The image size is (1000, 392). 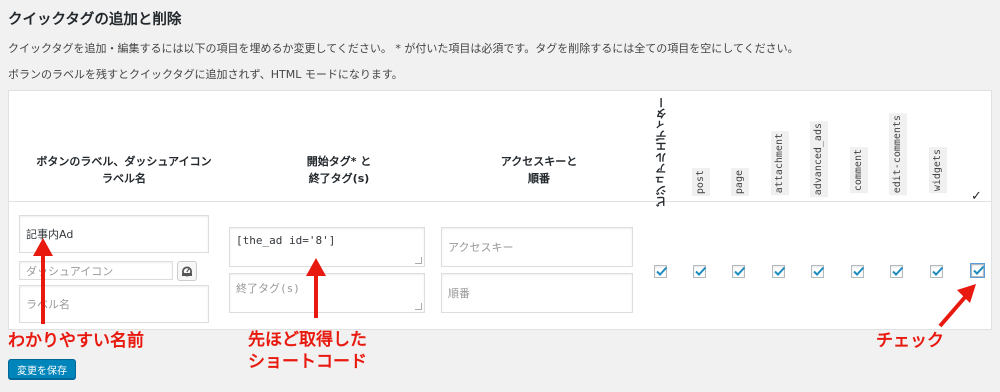 What do you see at coordinates (339, 170) in the screenshot?
I see `header-tags: 開始タグ* と 終了タグ(s)` at bounding box center [339, 170].